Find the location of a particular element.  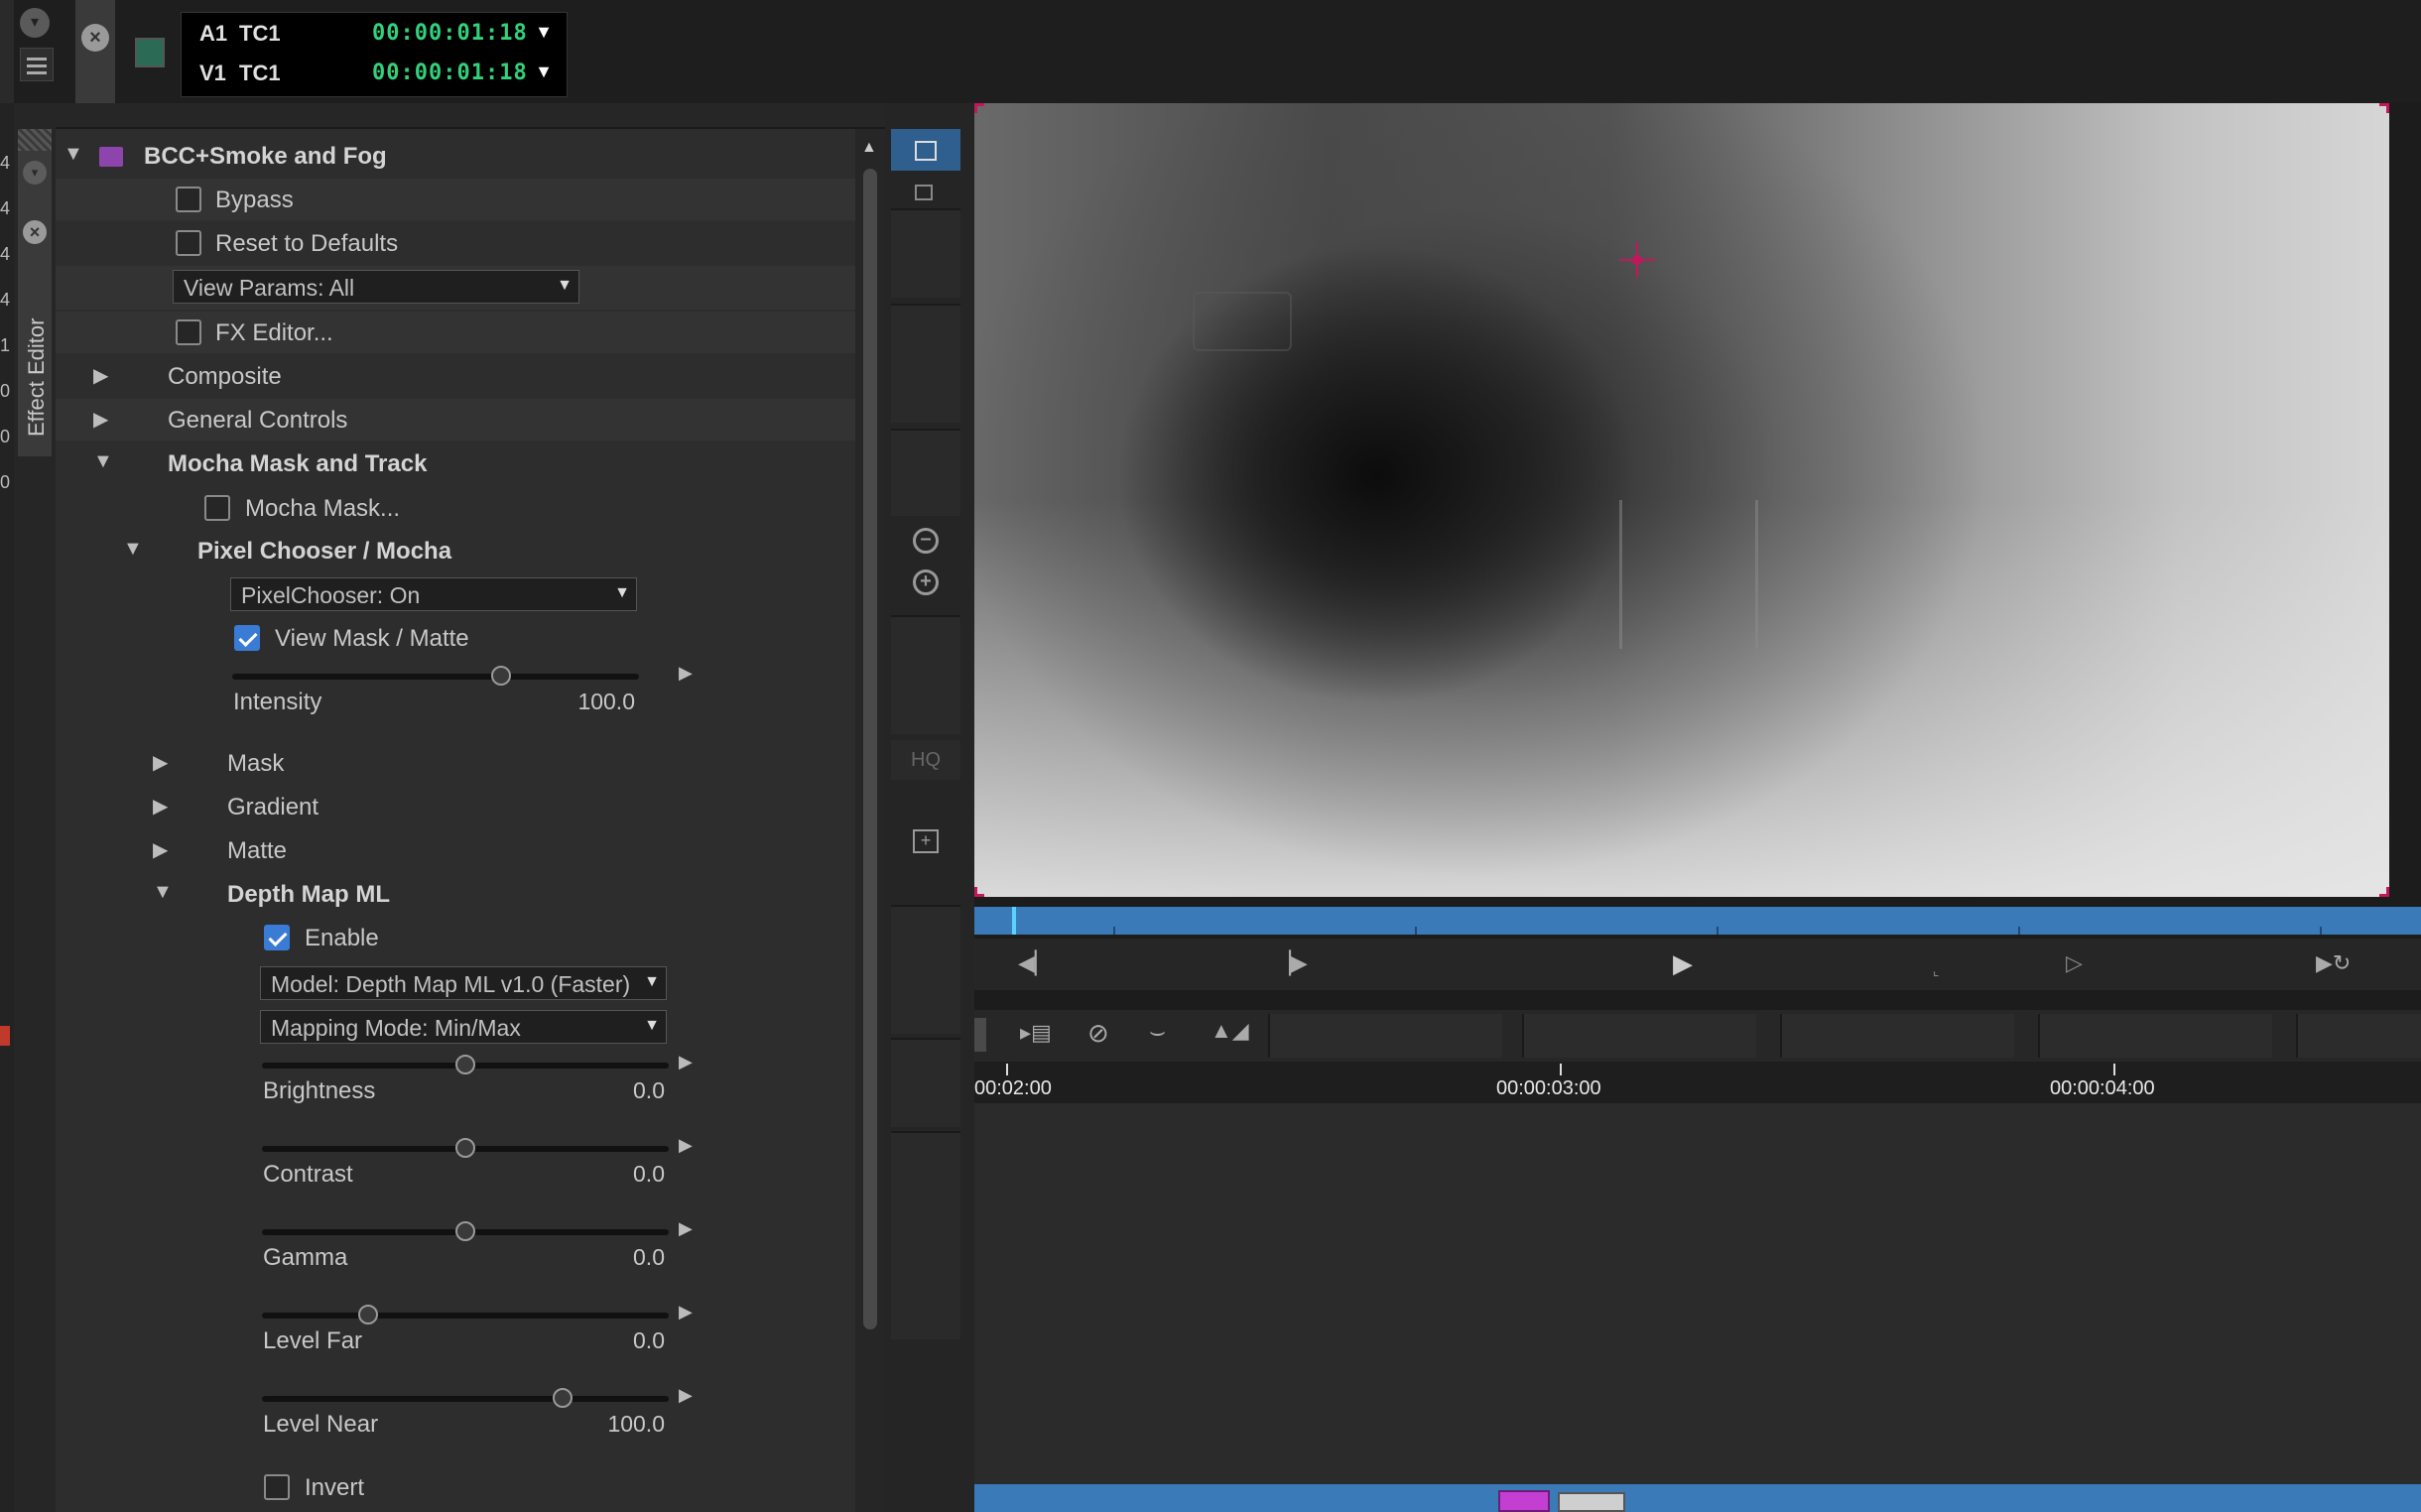

dropdown-toggle-icon: ▾ is located at coordinates (35, 23).